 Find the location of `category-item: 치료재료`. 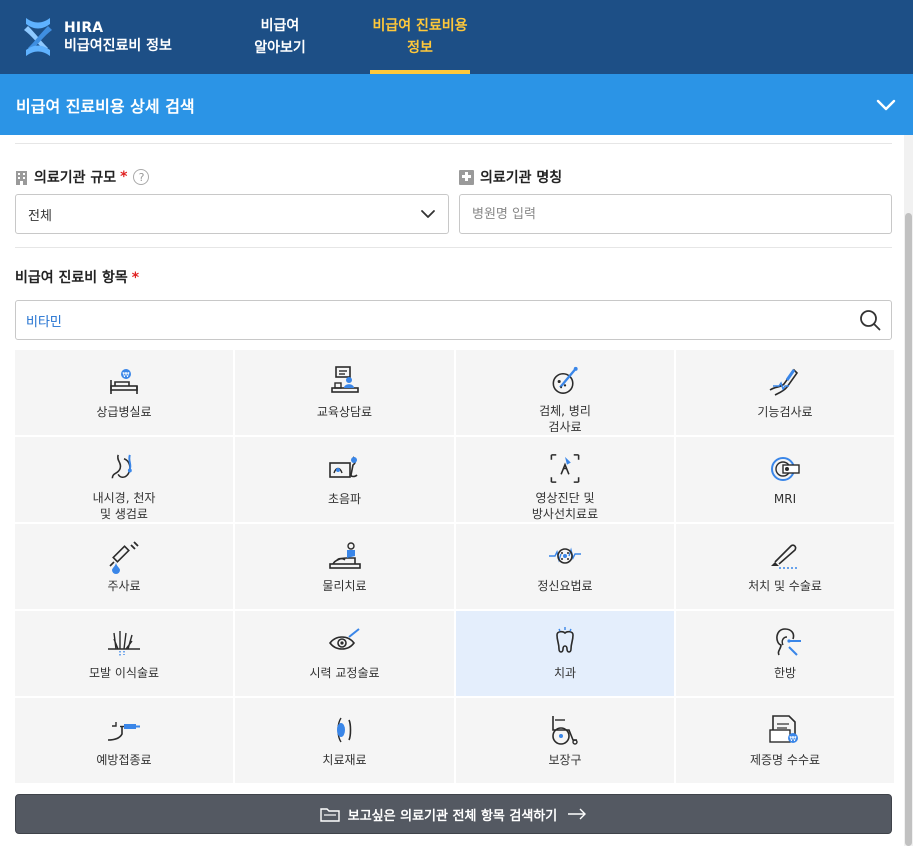

category-item: 치료재료 is located at coordinates (344, 740).